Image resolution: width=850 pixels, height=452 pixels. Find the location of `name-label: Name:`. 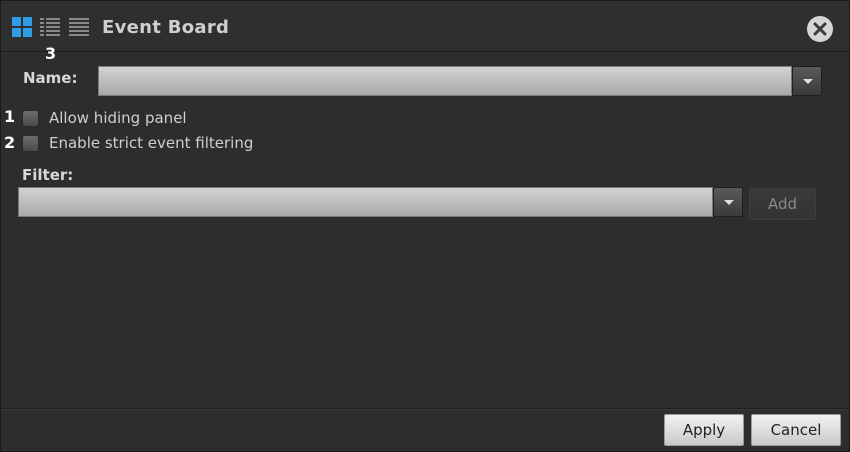

name-label: Name: is located at coordinates (50, 78).